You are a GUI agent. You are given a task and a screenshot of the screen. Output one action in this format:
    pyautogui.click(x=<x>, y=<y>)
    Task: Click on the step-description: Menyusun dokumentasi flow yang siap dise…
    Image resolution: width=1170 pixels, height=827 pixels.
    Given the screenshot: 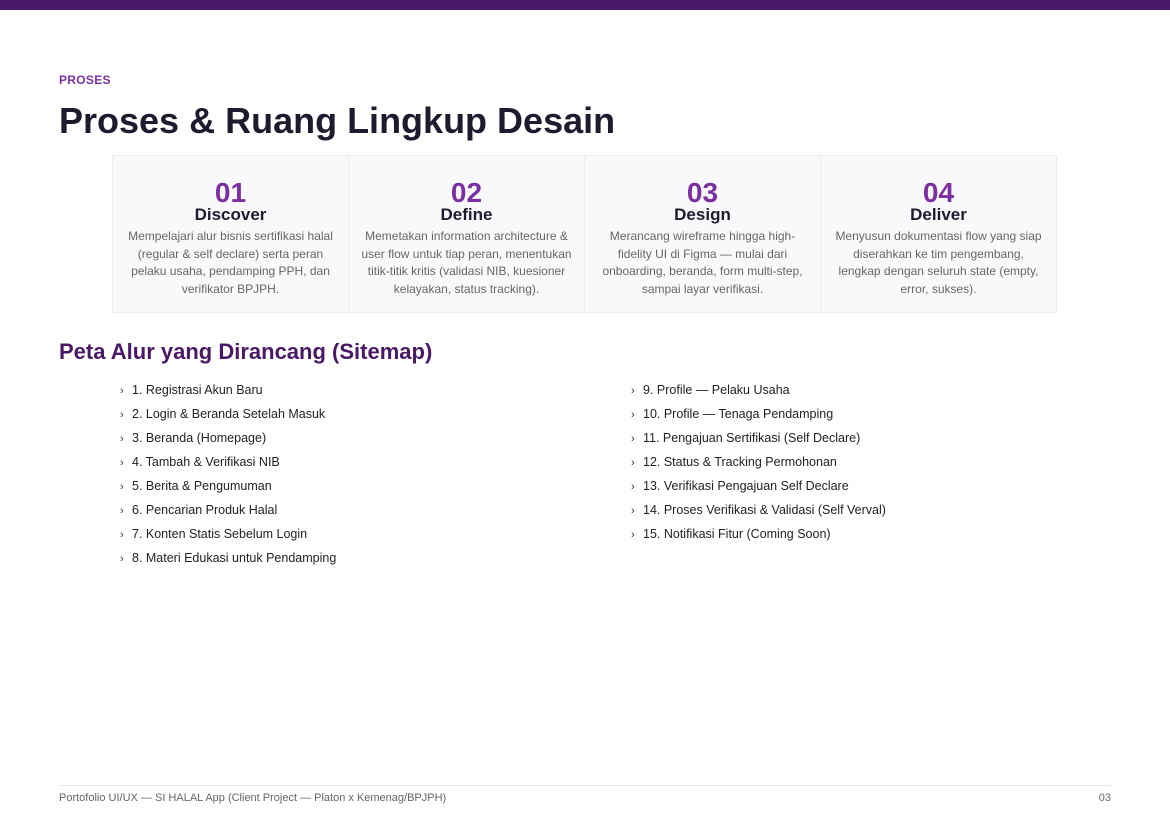 What is the action you would take?
    pyautogui.click(x=938, y=262)
    